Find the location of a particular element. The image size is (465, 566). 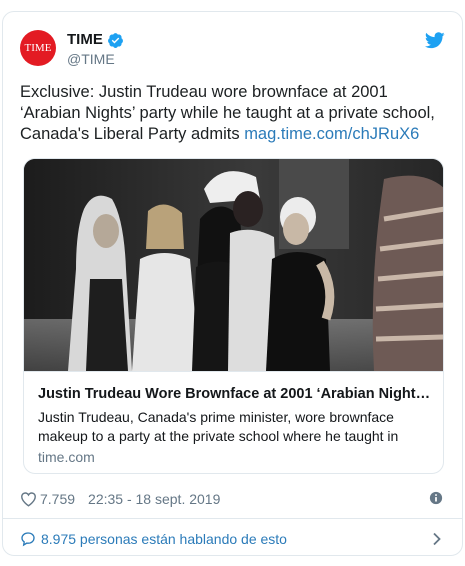

like-count: 7.759 is located at coordinates (57, 499).